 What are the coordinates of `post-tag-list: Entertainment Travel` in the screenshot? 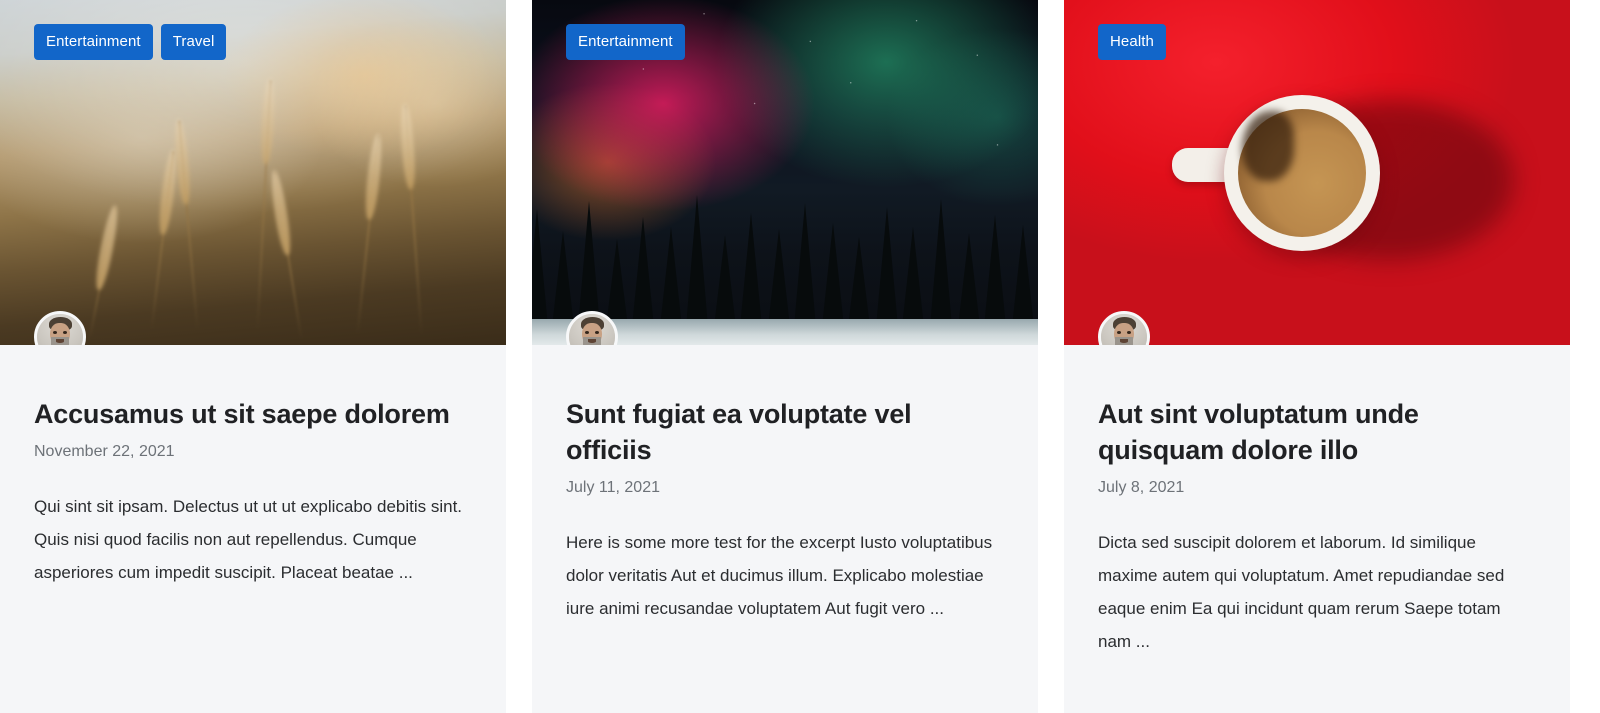 It's located at (130, 42).